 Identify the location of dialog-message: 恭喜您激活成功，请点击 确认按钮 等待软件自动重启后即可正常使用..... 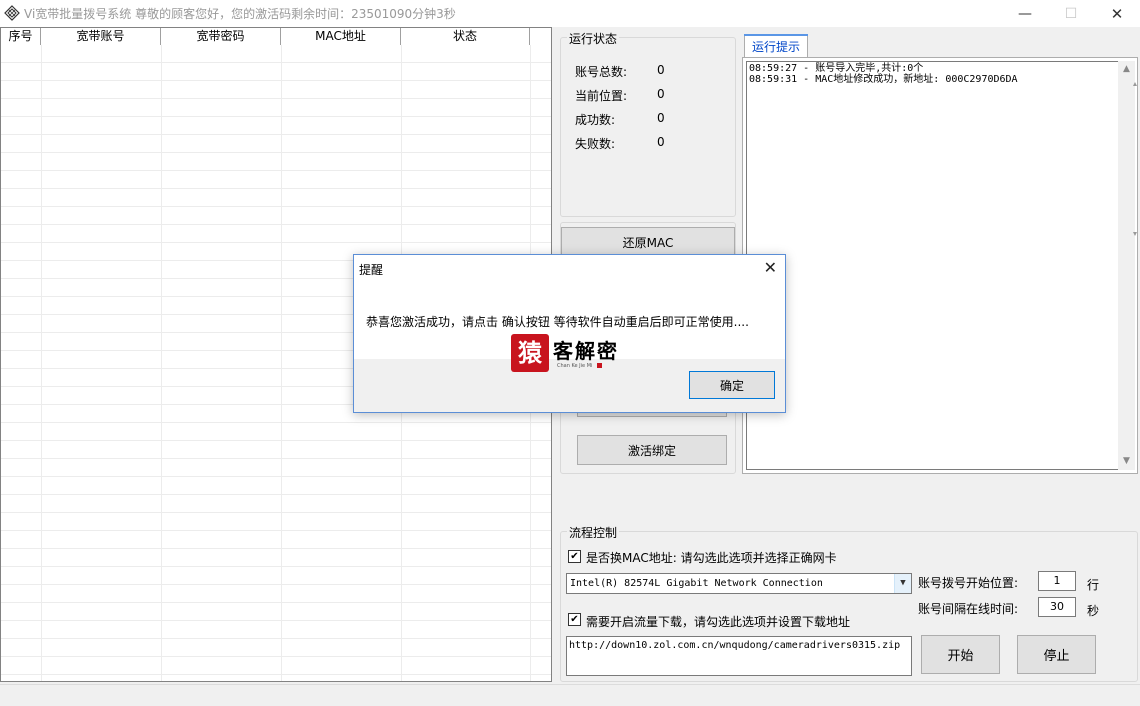
(557, 322).